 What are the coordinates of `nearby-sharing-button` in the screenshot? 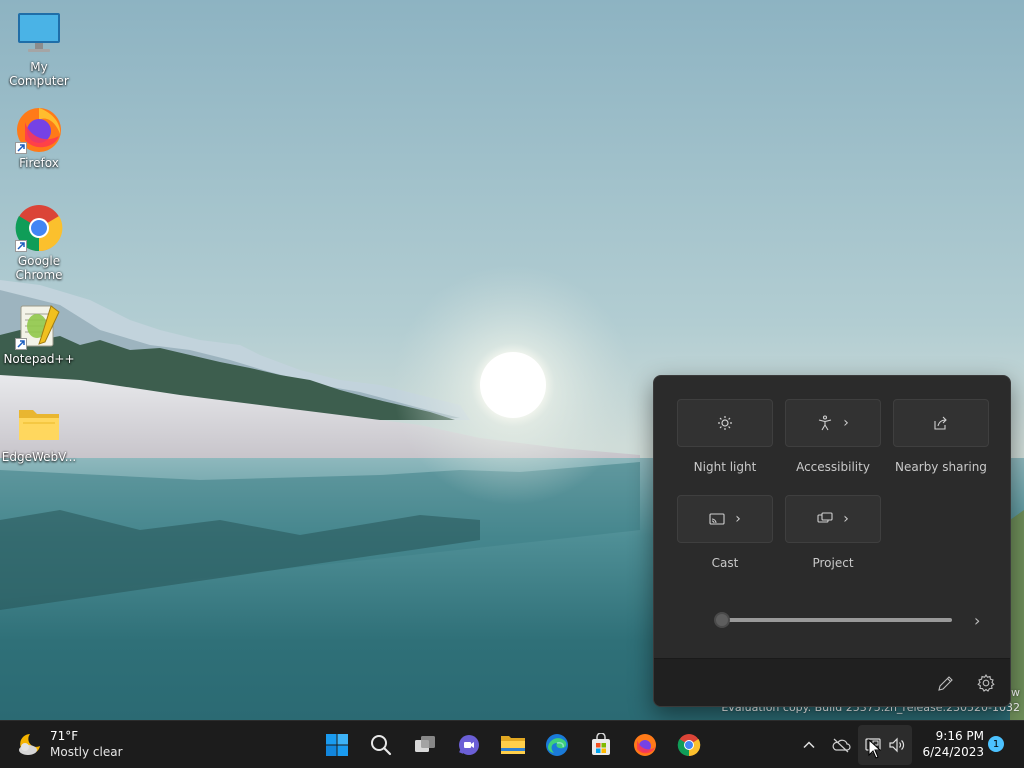 It's located at (941, 423).